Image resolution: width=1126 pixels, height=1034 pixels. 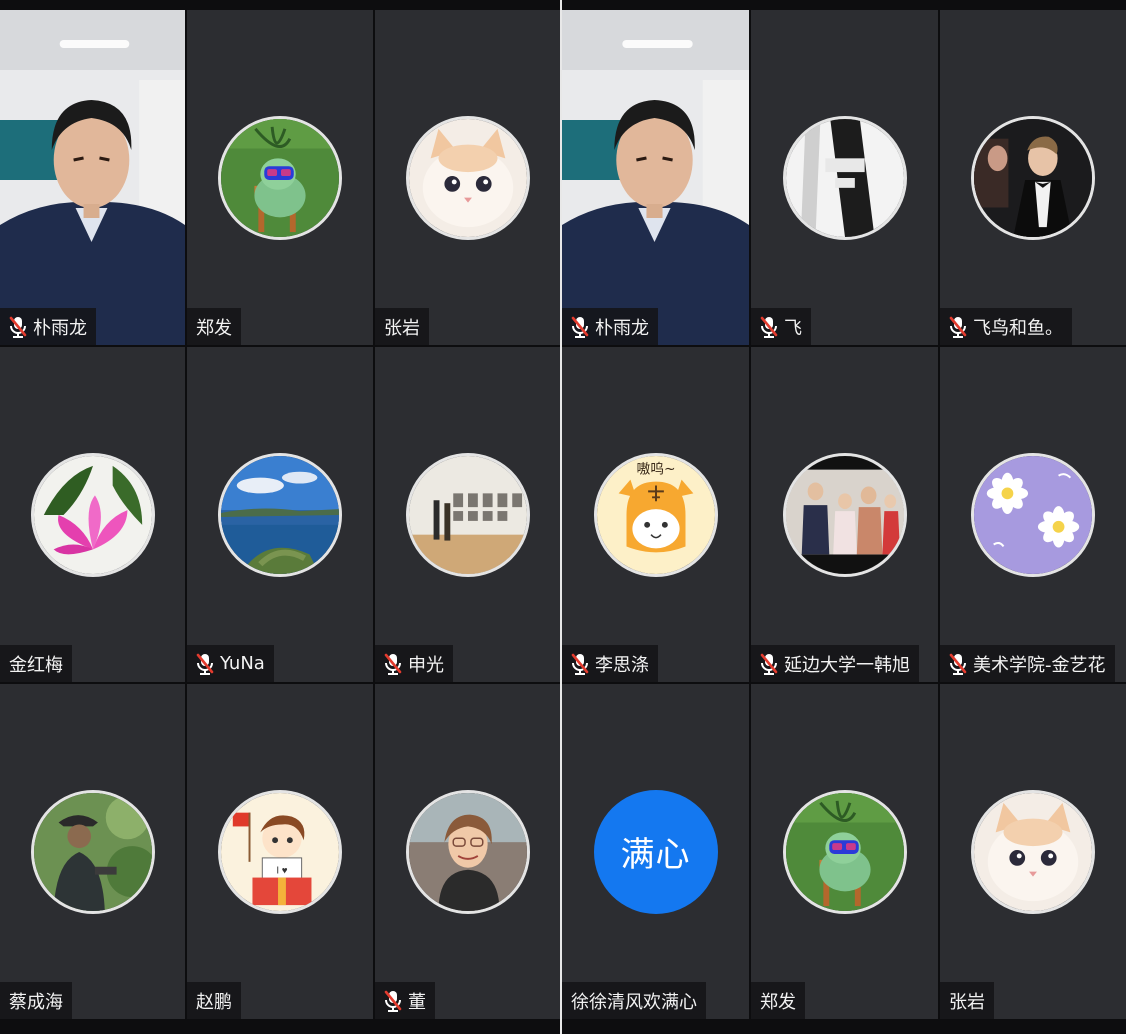 What do you see at coordinates (622, 665) in the screenshot?
I see `participant-name: 李思涤` at bounding box center [622, 665].